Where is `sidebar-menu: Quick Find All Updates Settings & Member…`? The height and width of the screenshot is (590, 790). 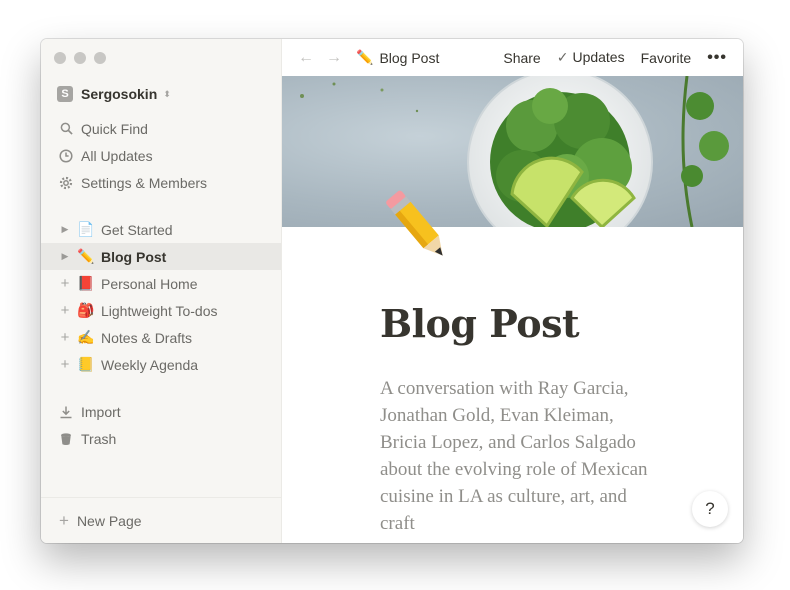 sidebar-menu: Quick Find All Updates Settings & Member… is located at coordinates (161, 155).